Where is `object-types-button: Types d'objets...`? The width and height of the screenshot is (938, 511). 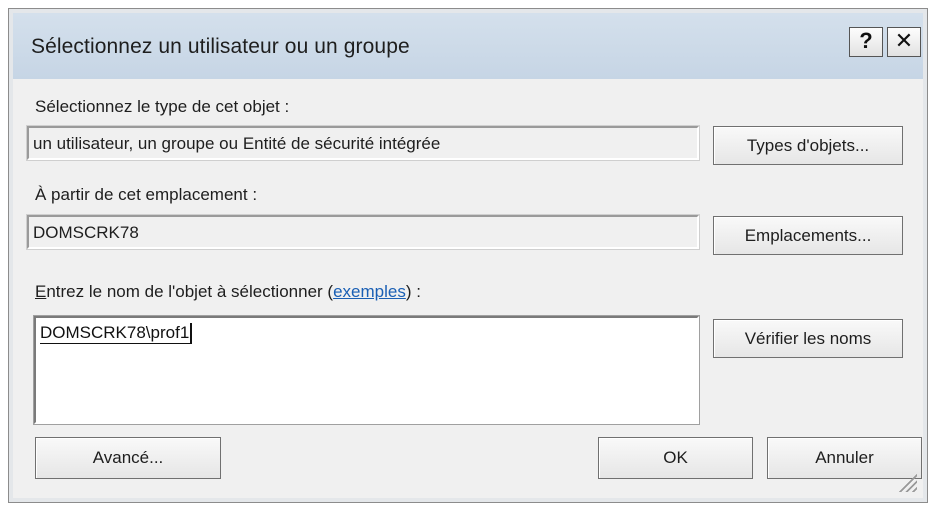 object-types-button: Types d'objets... is located at coordinates (808, 145).